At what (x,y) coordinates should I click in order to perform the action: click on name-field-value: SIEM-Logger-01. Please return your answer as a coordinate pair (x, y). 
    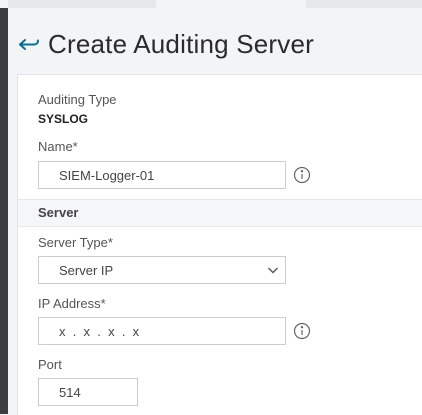
    Looking at the image, I should click on (107, 175).